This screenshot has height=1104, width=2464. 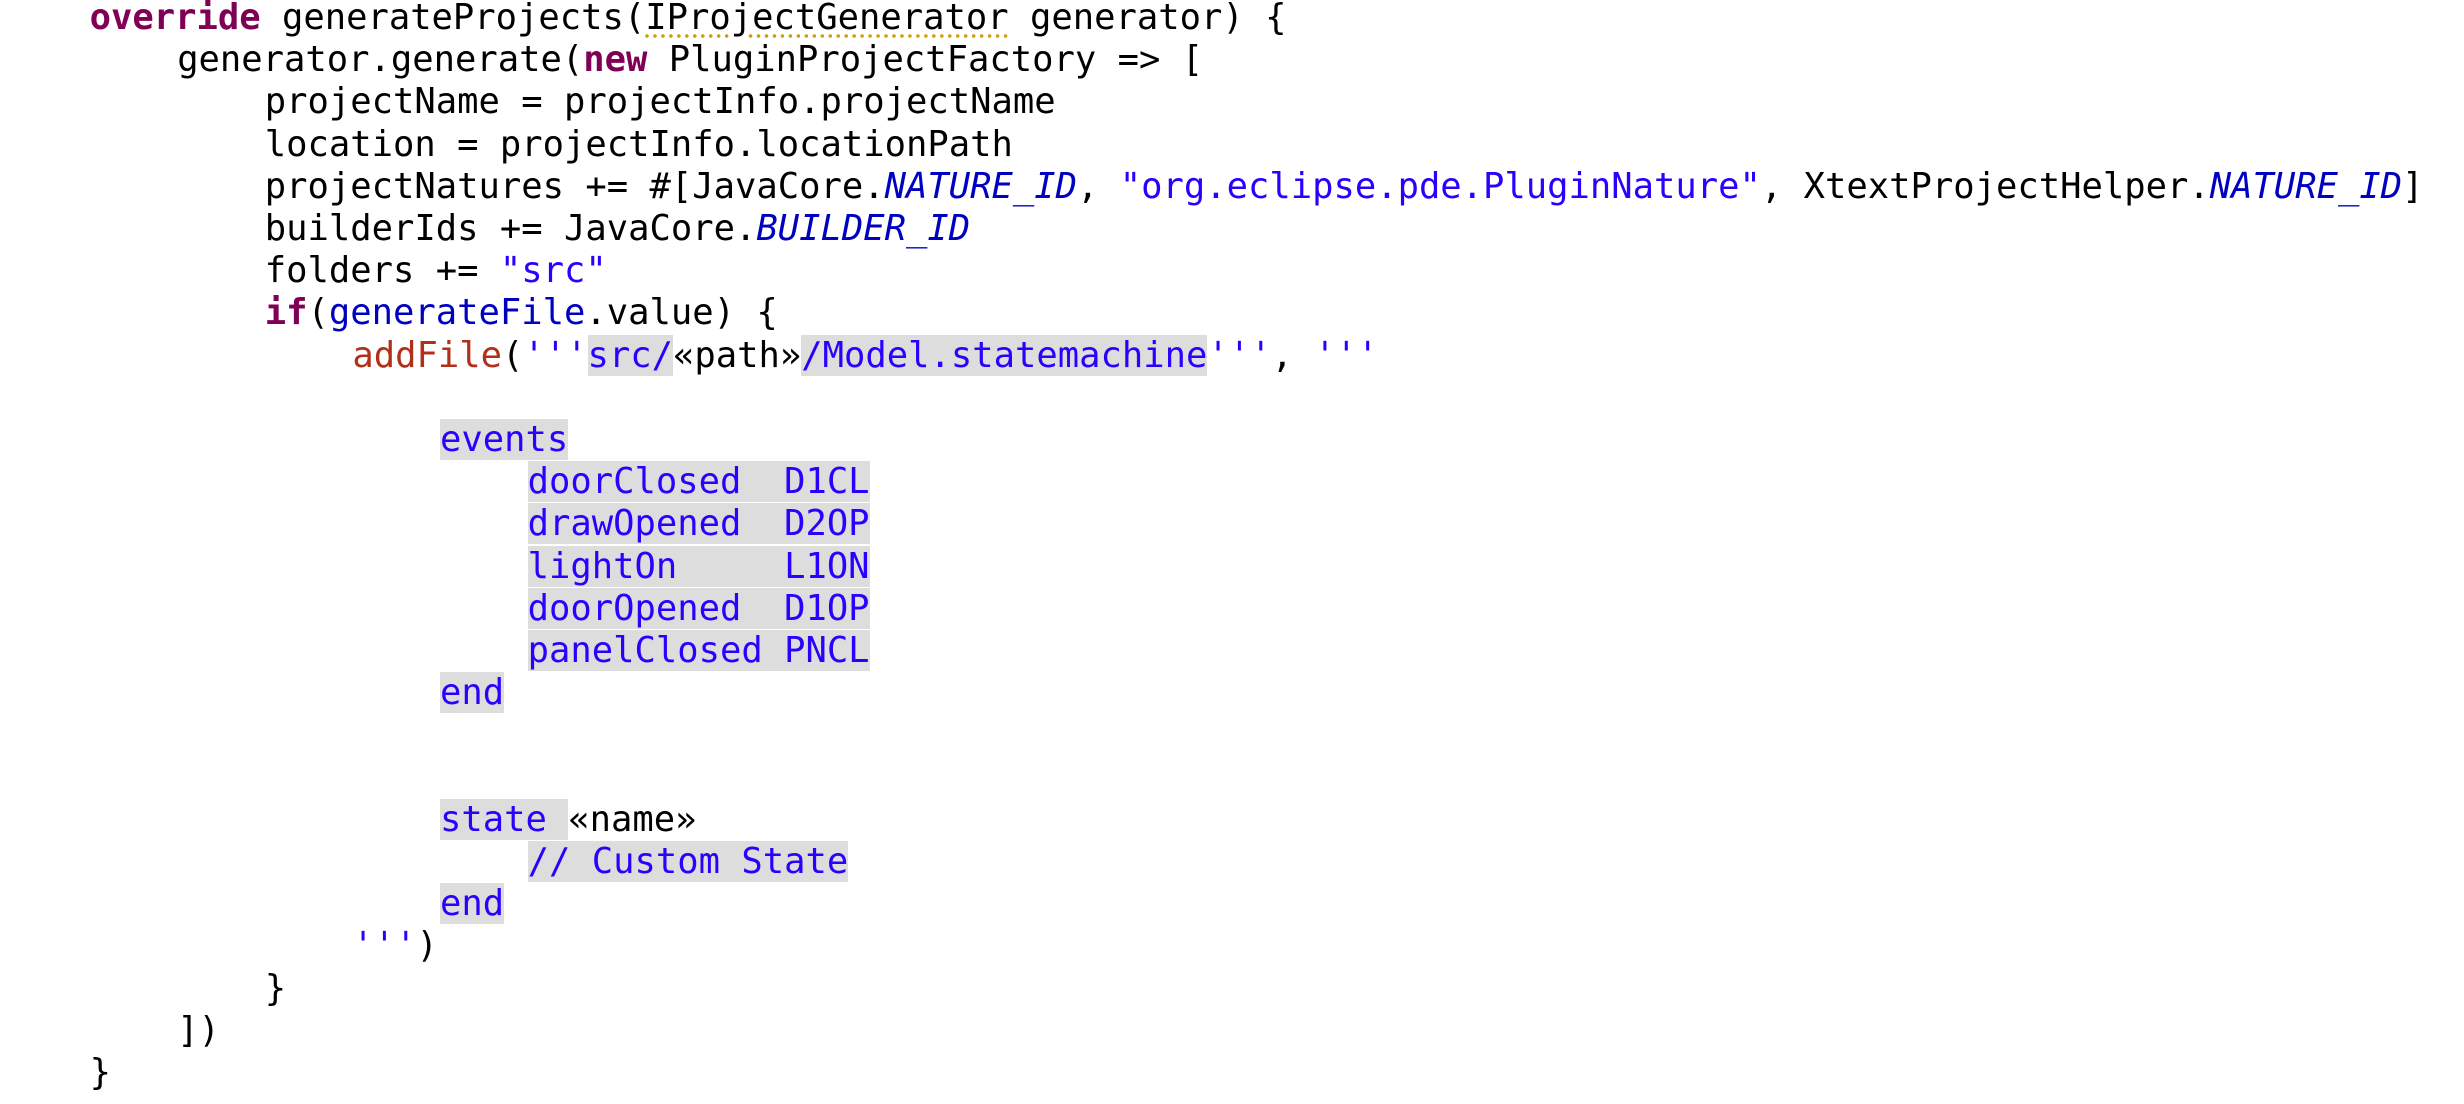 What do you see at coordinates (175, 19) in the screenshot?
I see `code-token: override` at bounding box center [175, 19].